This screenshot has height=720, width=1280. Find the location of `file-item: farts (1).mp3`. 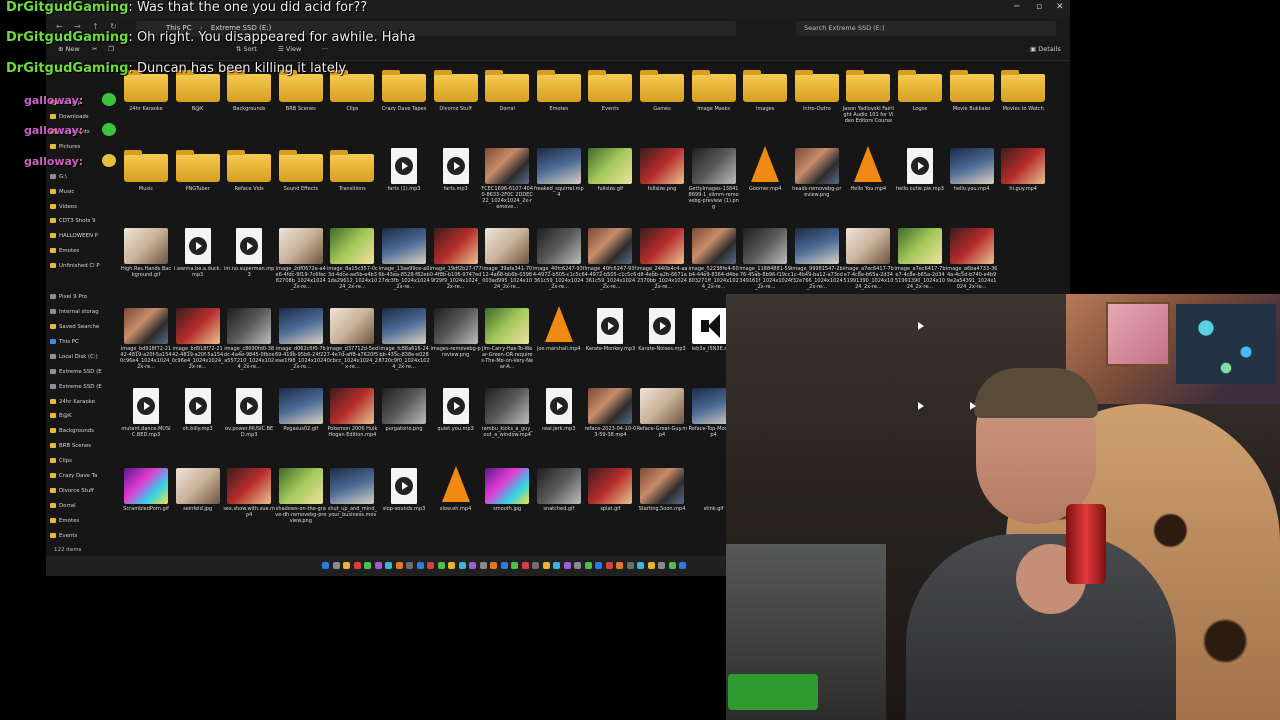

file-item: farts (1).mp3 is located at coordinates (404, 180).